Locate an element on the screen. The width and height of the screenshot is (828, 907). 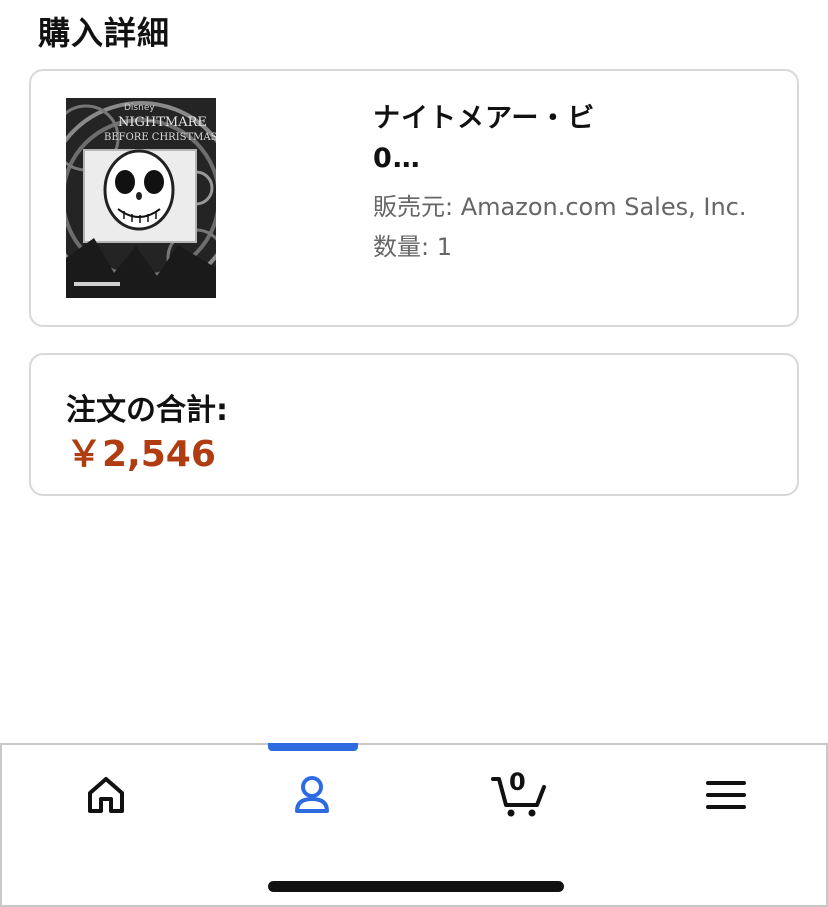
order-total-card: 注文の合計: ￥2,546 is located at coordinates (414, 424).